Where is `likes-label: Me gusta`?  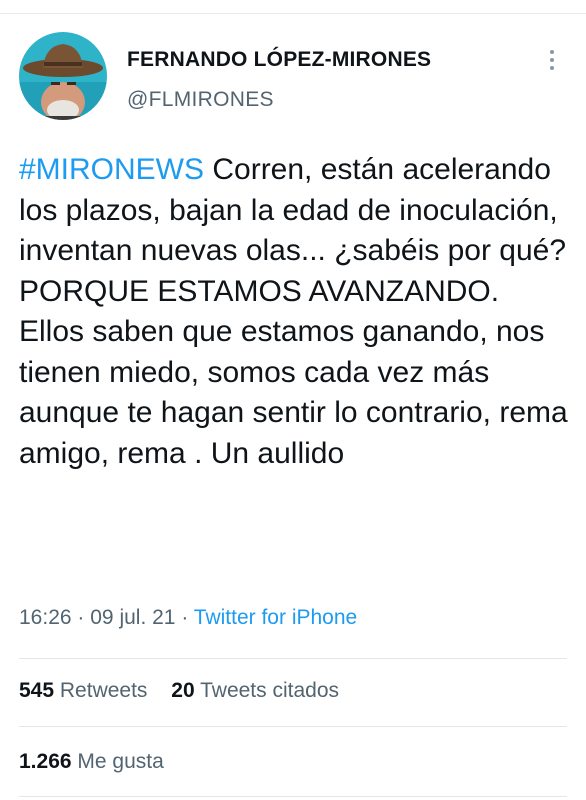
likes-label: Me gusta is located at coordinates (120, 761).